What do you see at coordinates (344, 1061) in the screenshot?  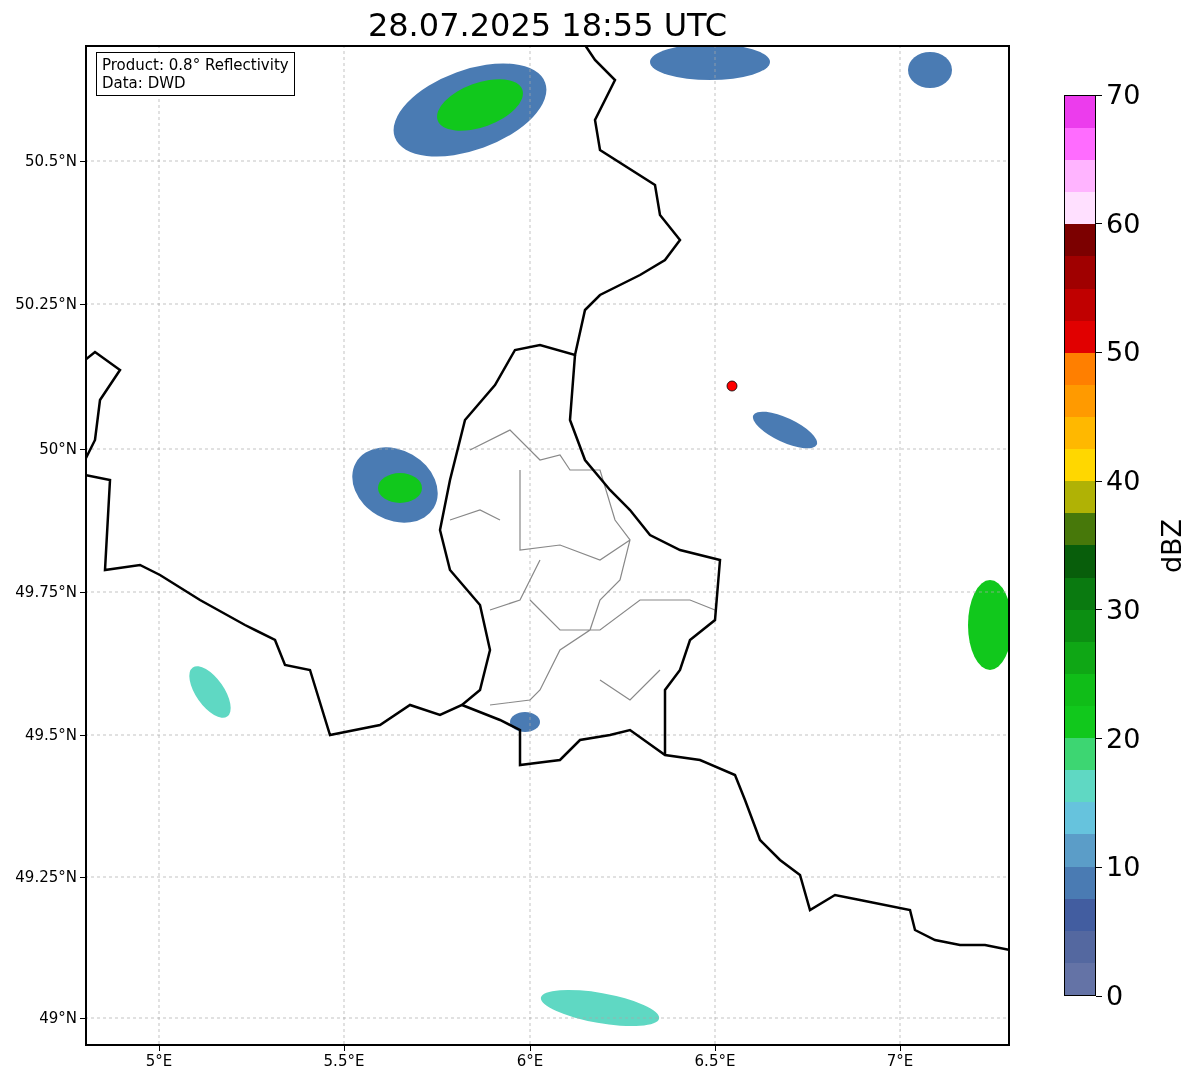 I see `longitude-label: 5.5°E` at bounding box center [344, 1061].